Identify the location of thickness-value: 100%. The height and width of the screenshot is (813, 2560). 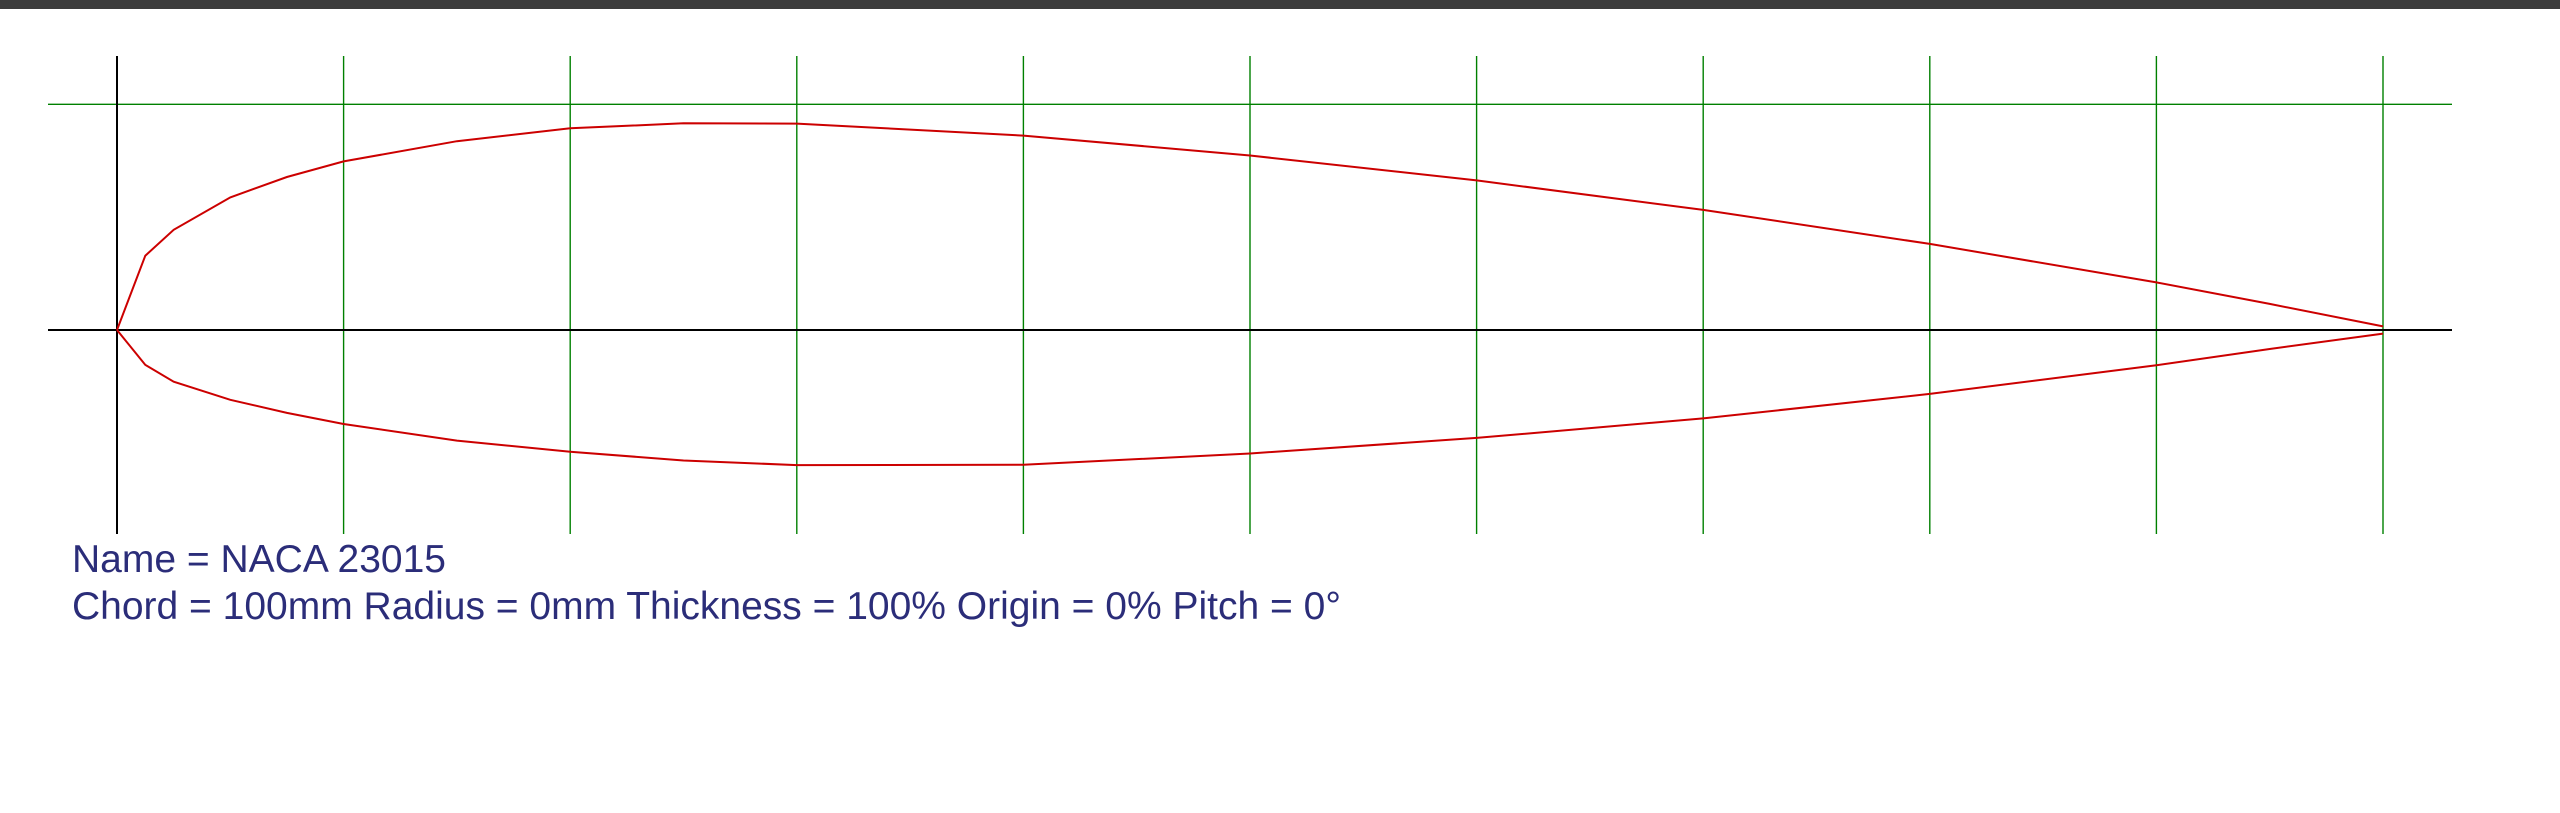
(896, 606).